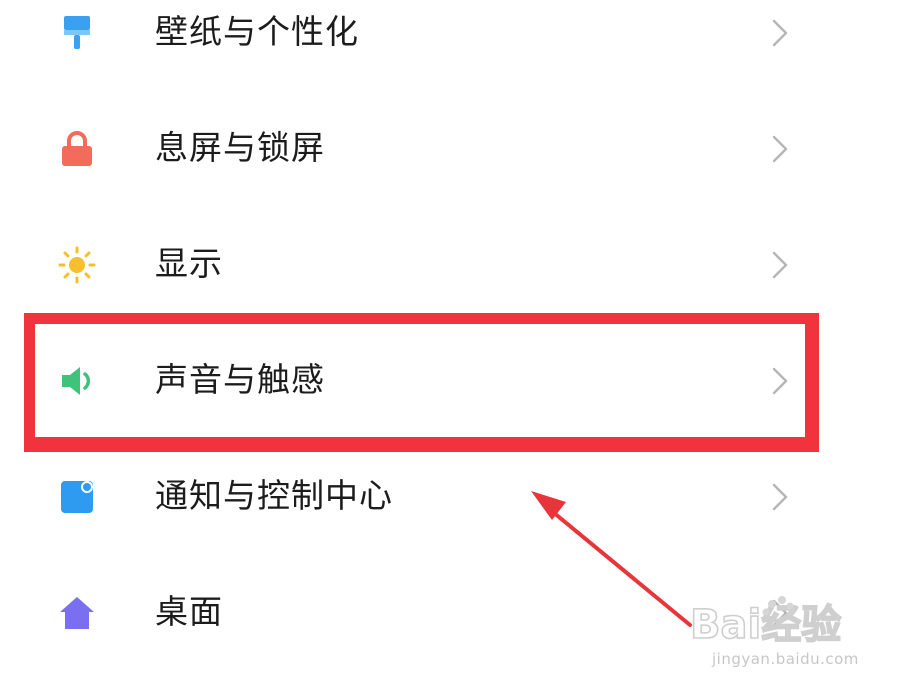  I want to click on lock-icon, so click(77, 149).